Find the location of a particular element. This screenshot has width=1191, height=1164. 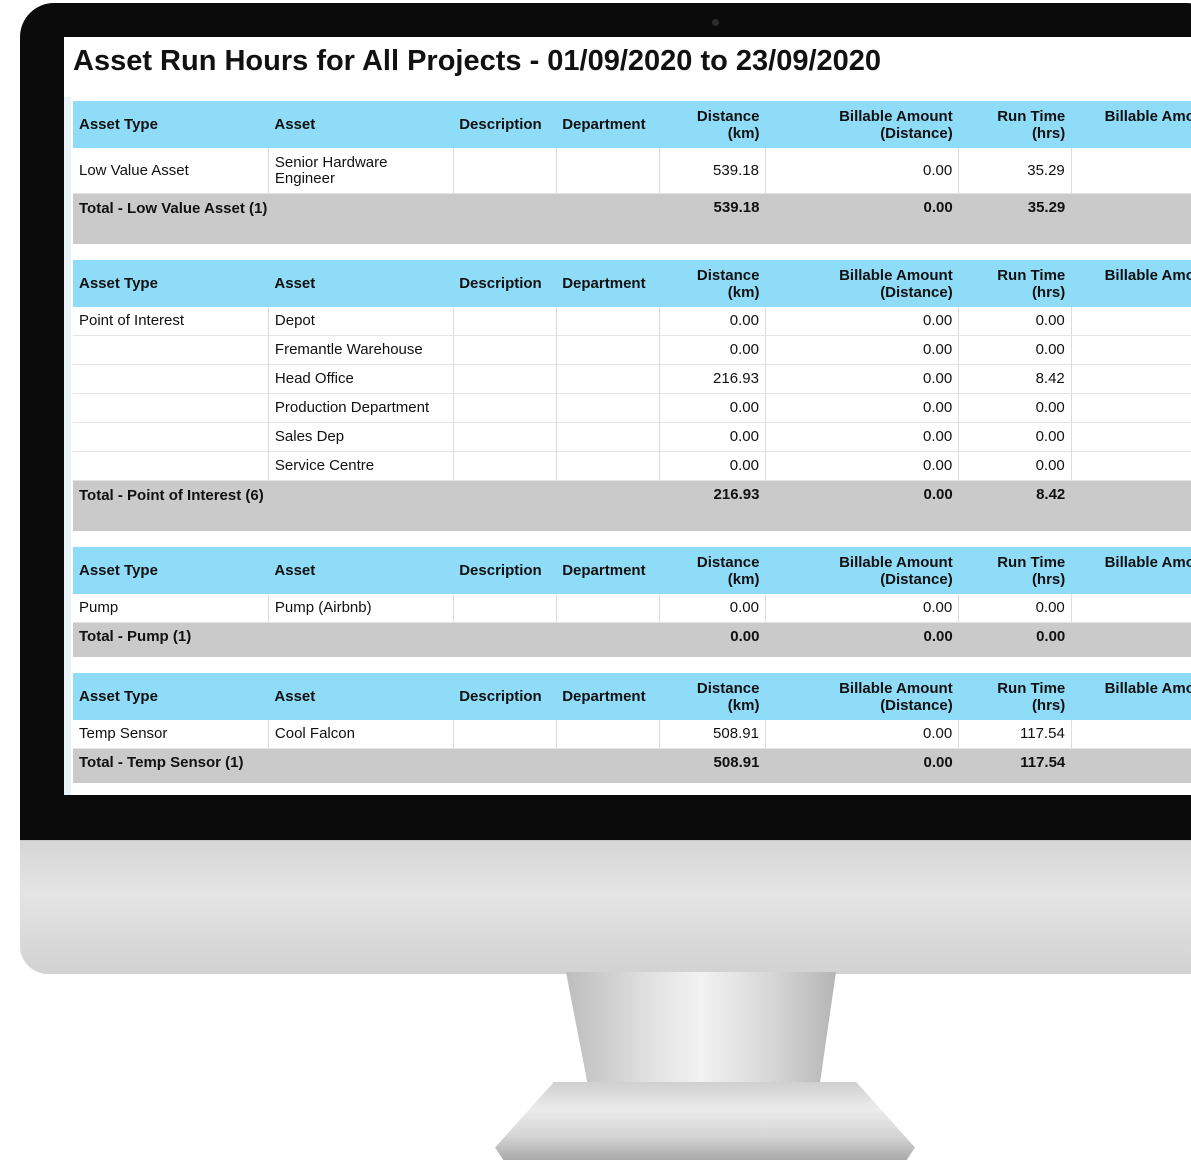

table-row: Head Office216.930.008.420.00 is located at coordinates (632, 379).